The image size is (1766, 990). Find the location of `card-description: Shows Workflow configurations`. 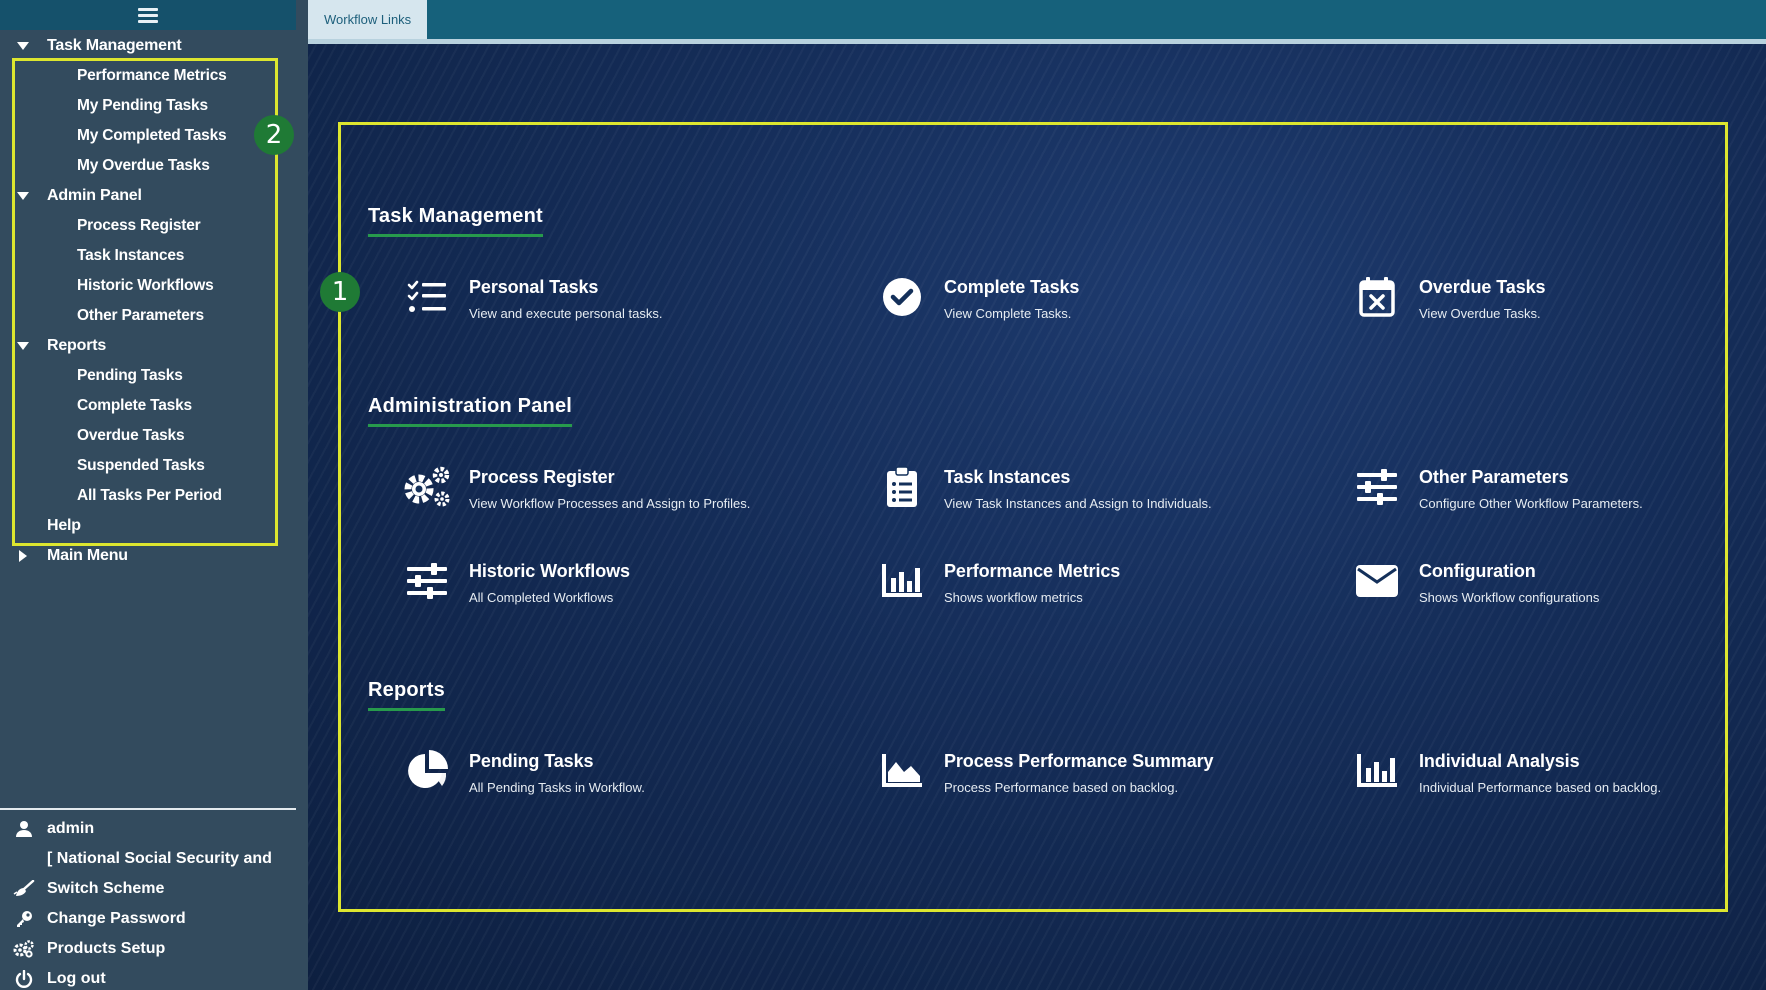

card-description: Shows Workflow configurations is located at coordinates (1509, 597).